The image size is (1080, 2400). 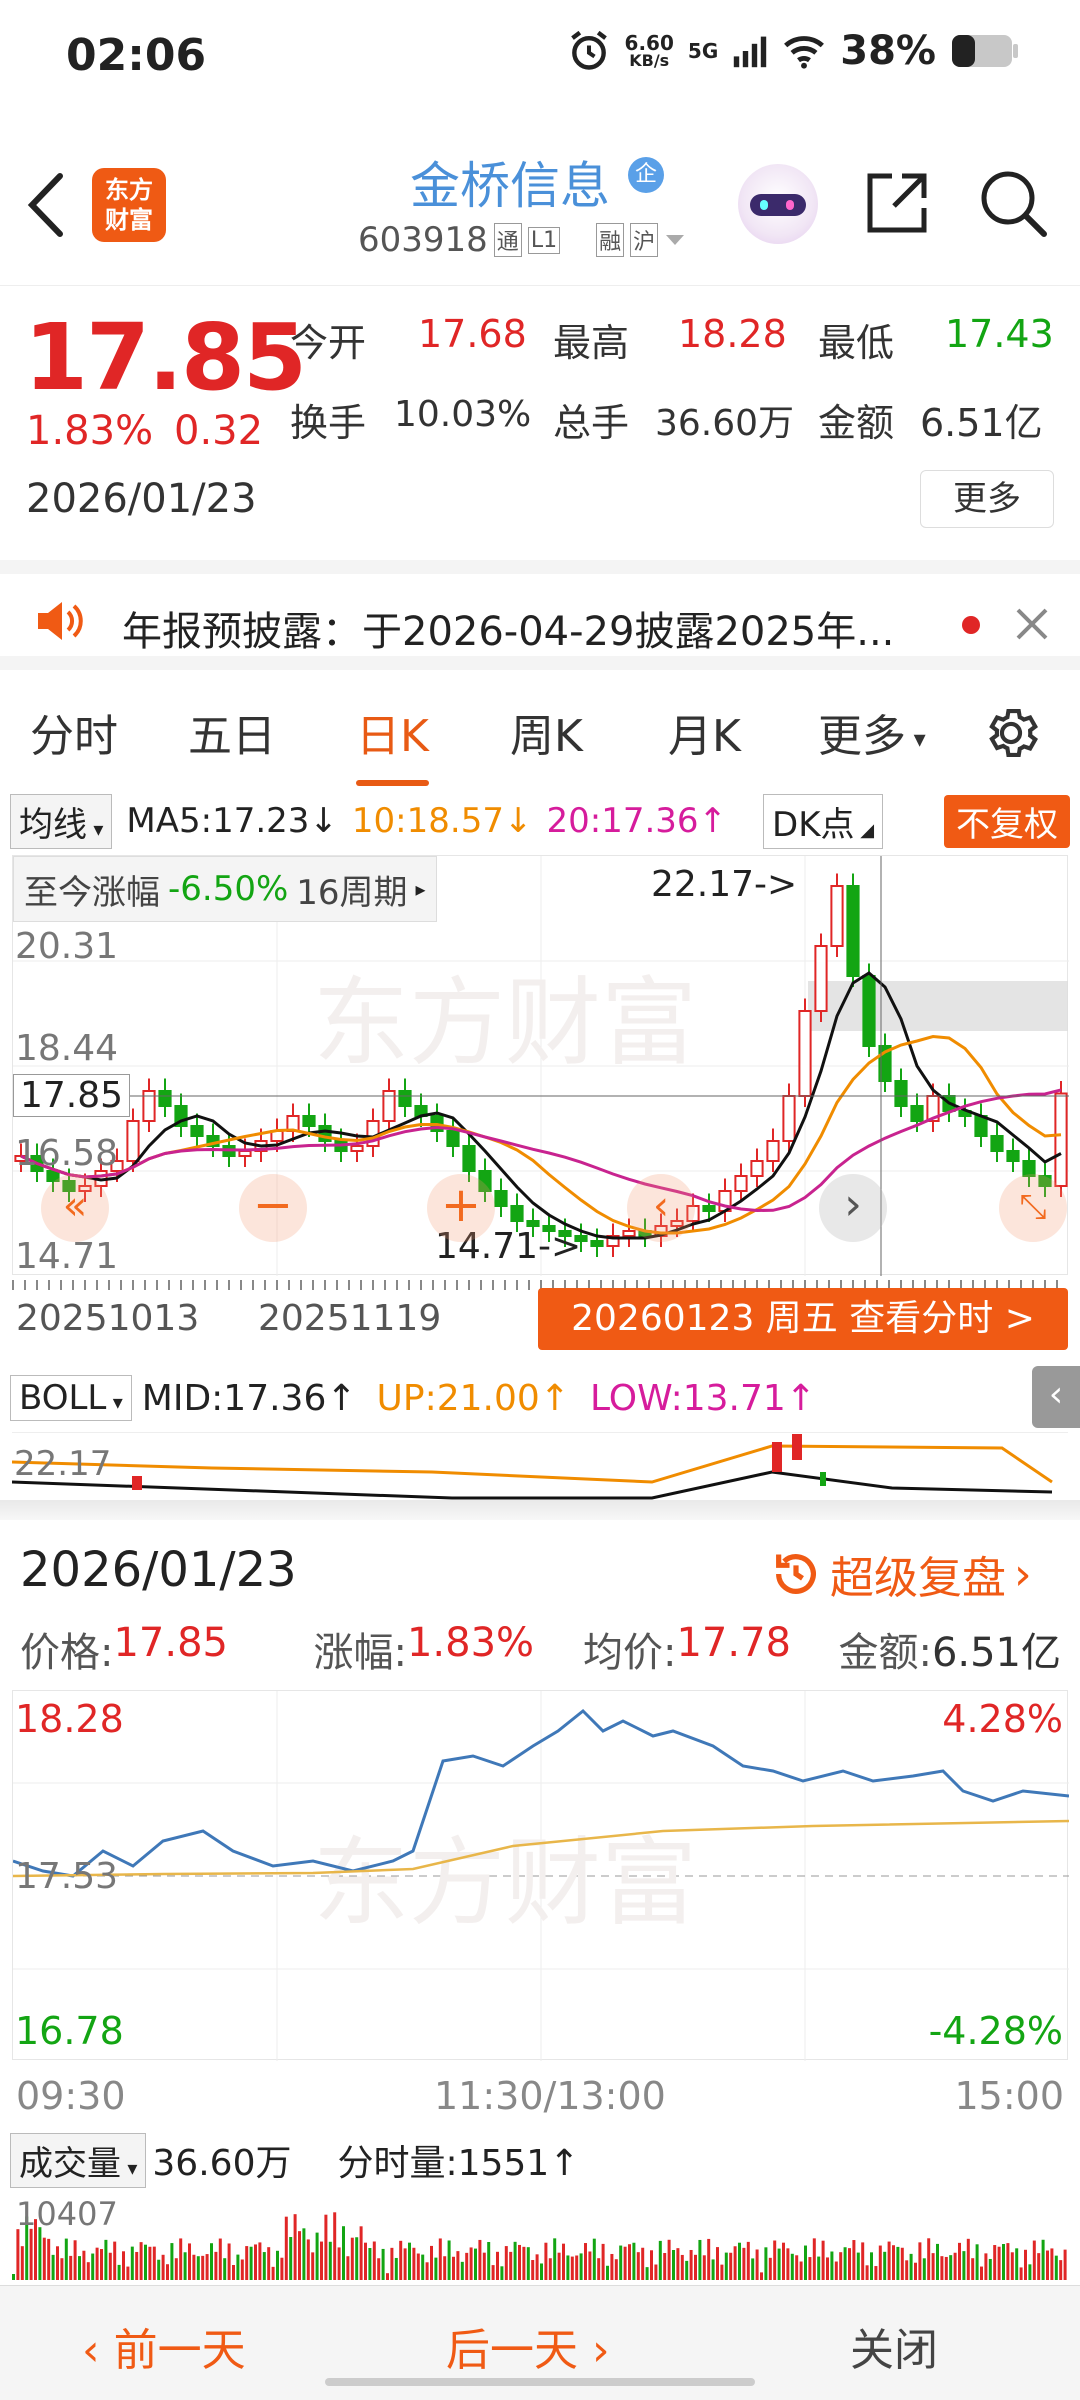 I want to click on detail-values-row: 价格: 17.85 涨幅: 1.83% 均价: 17.78 金额: 6.51亿, so click(x=540, y=1648).